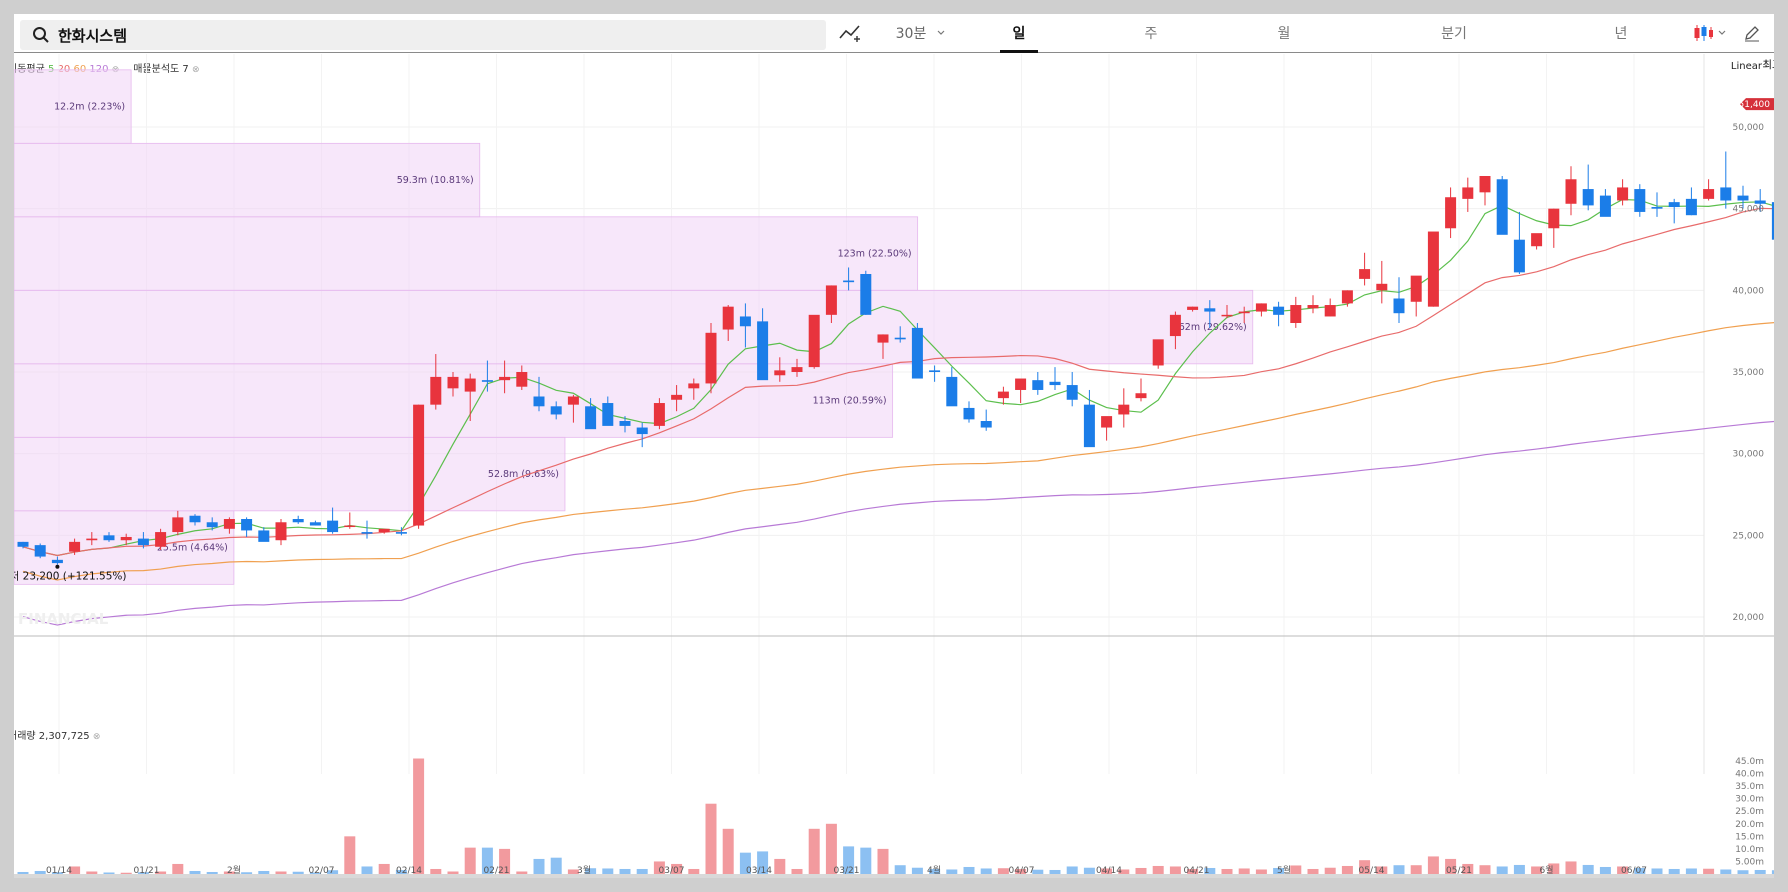  Describe the element at coordinates (1634, 871) in the screenshot. I see `x-tick-label: 06/07` at that location.